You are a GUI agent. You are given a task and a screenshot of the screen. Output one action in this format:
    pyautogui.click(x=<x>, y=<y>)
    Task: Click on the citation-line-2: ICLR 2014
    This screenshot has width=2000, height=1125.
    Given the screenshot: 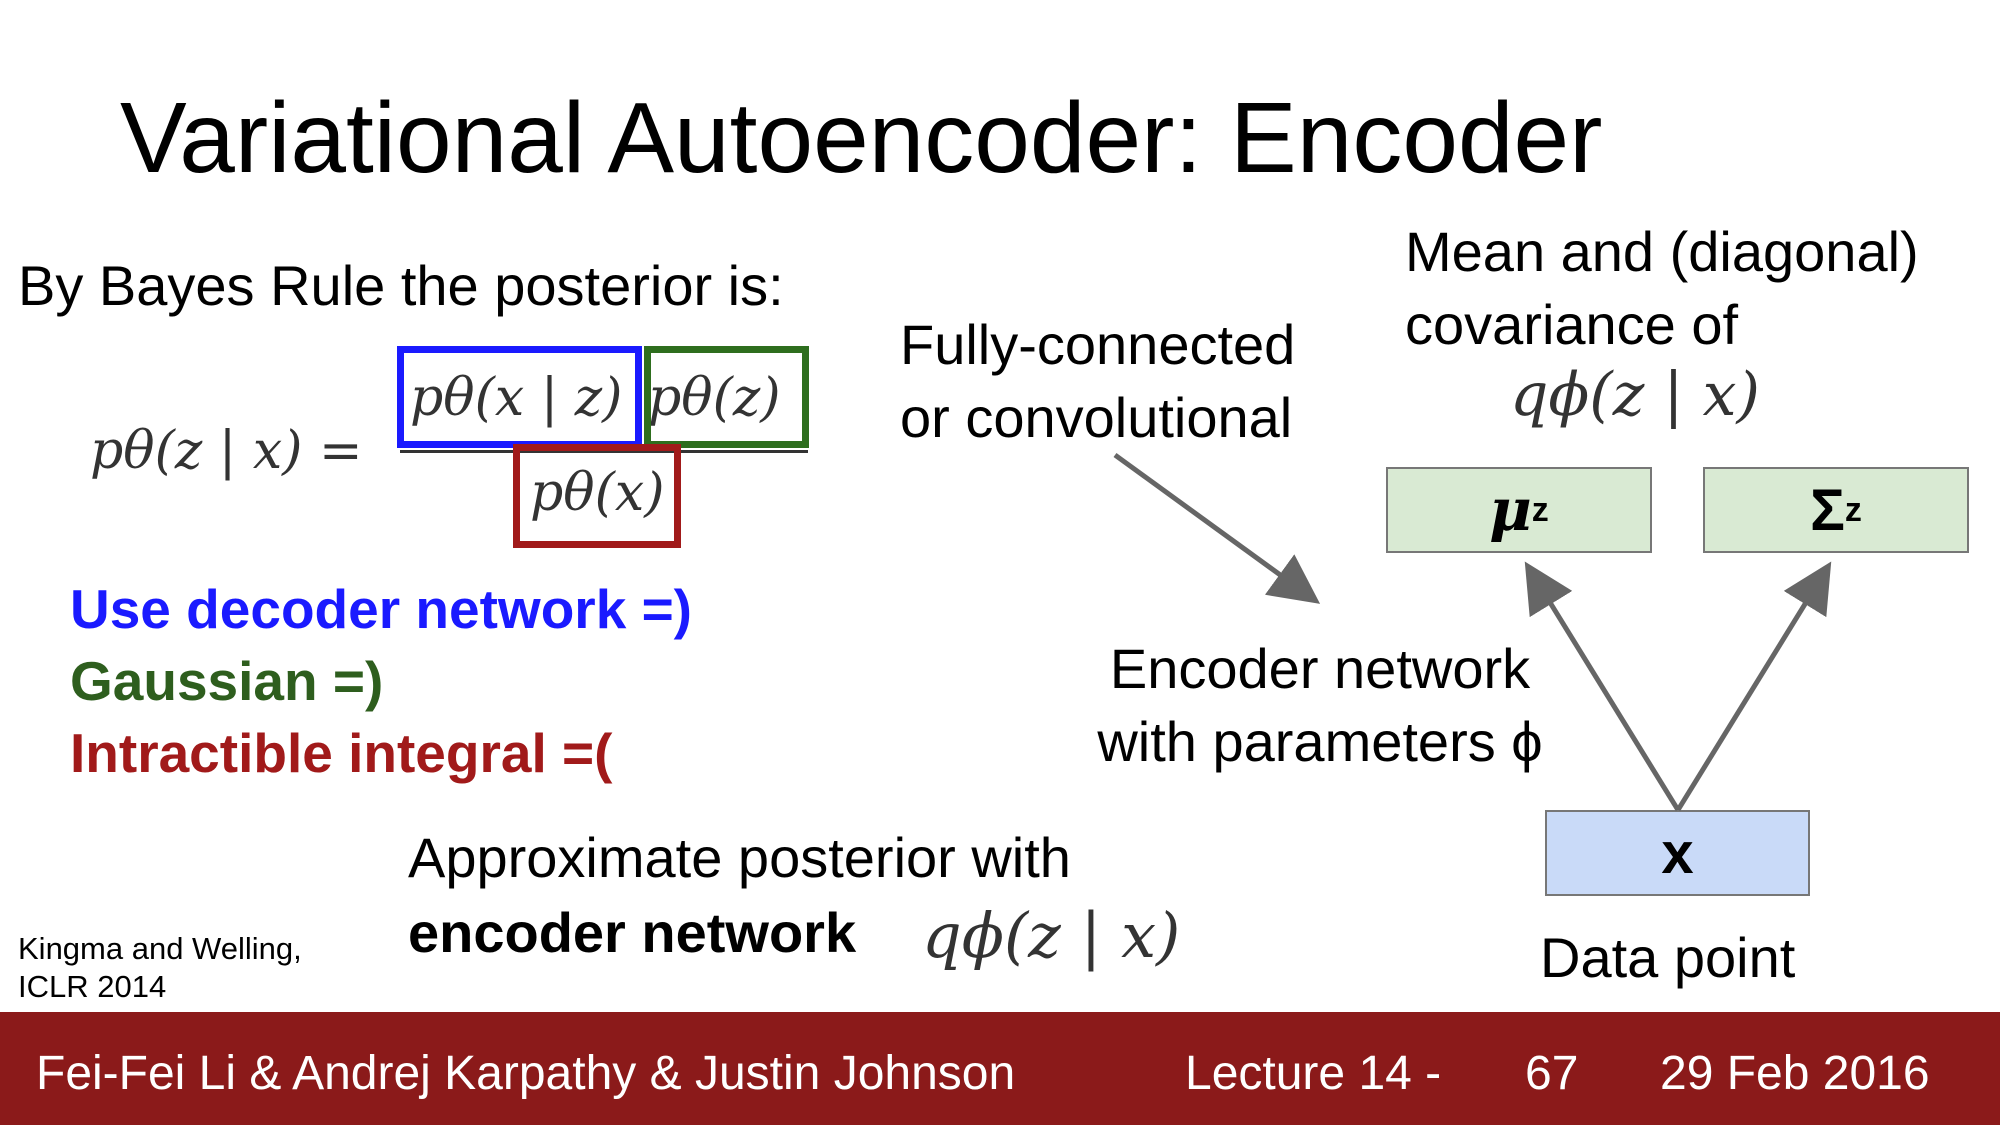 What is the action you would take?
    pyautogui.click(x=92, y=986)
    